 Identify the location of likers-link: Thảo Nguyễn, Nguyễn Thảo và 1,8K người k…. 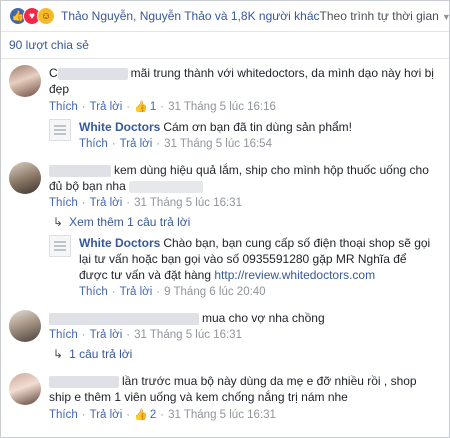
(190, 16).